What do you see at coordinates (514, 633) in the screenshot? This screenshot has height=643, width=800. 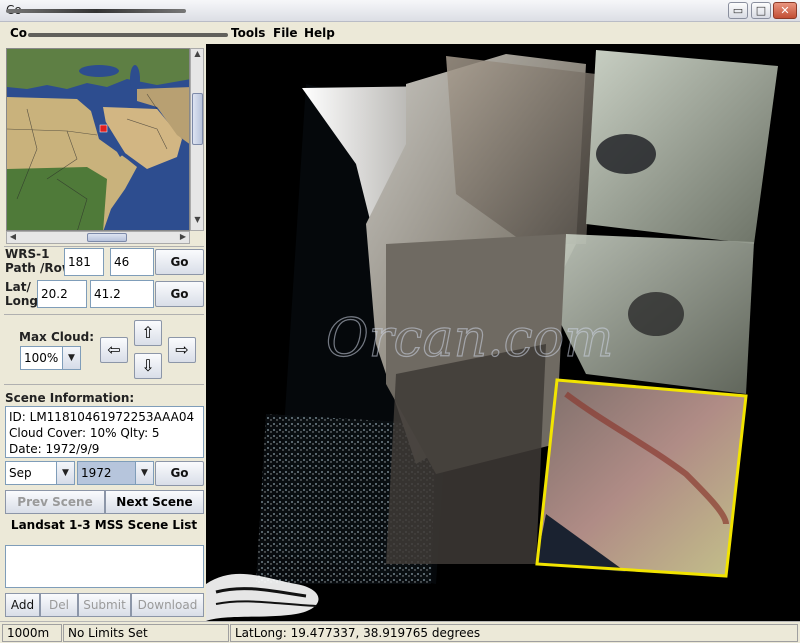 I see `coordinates-readout: LatLong: 19.477337, 38.919765 degrees` at bounding box center [514, 633].